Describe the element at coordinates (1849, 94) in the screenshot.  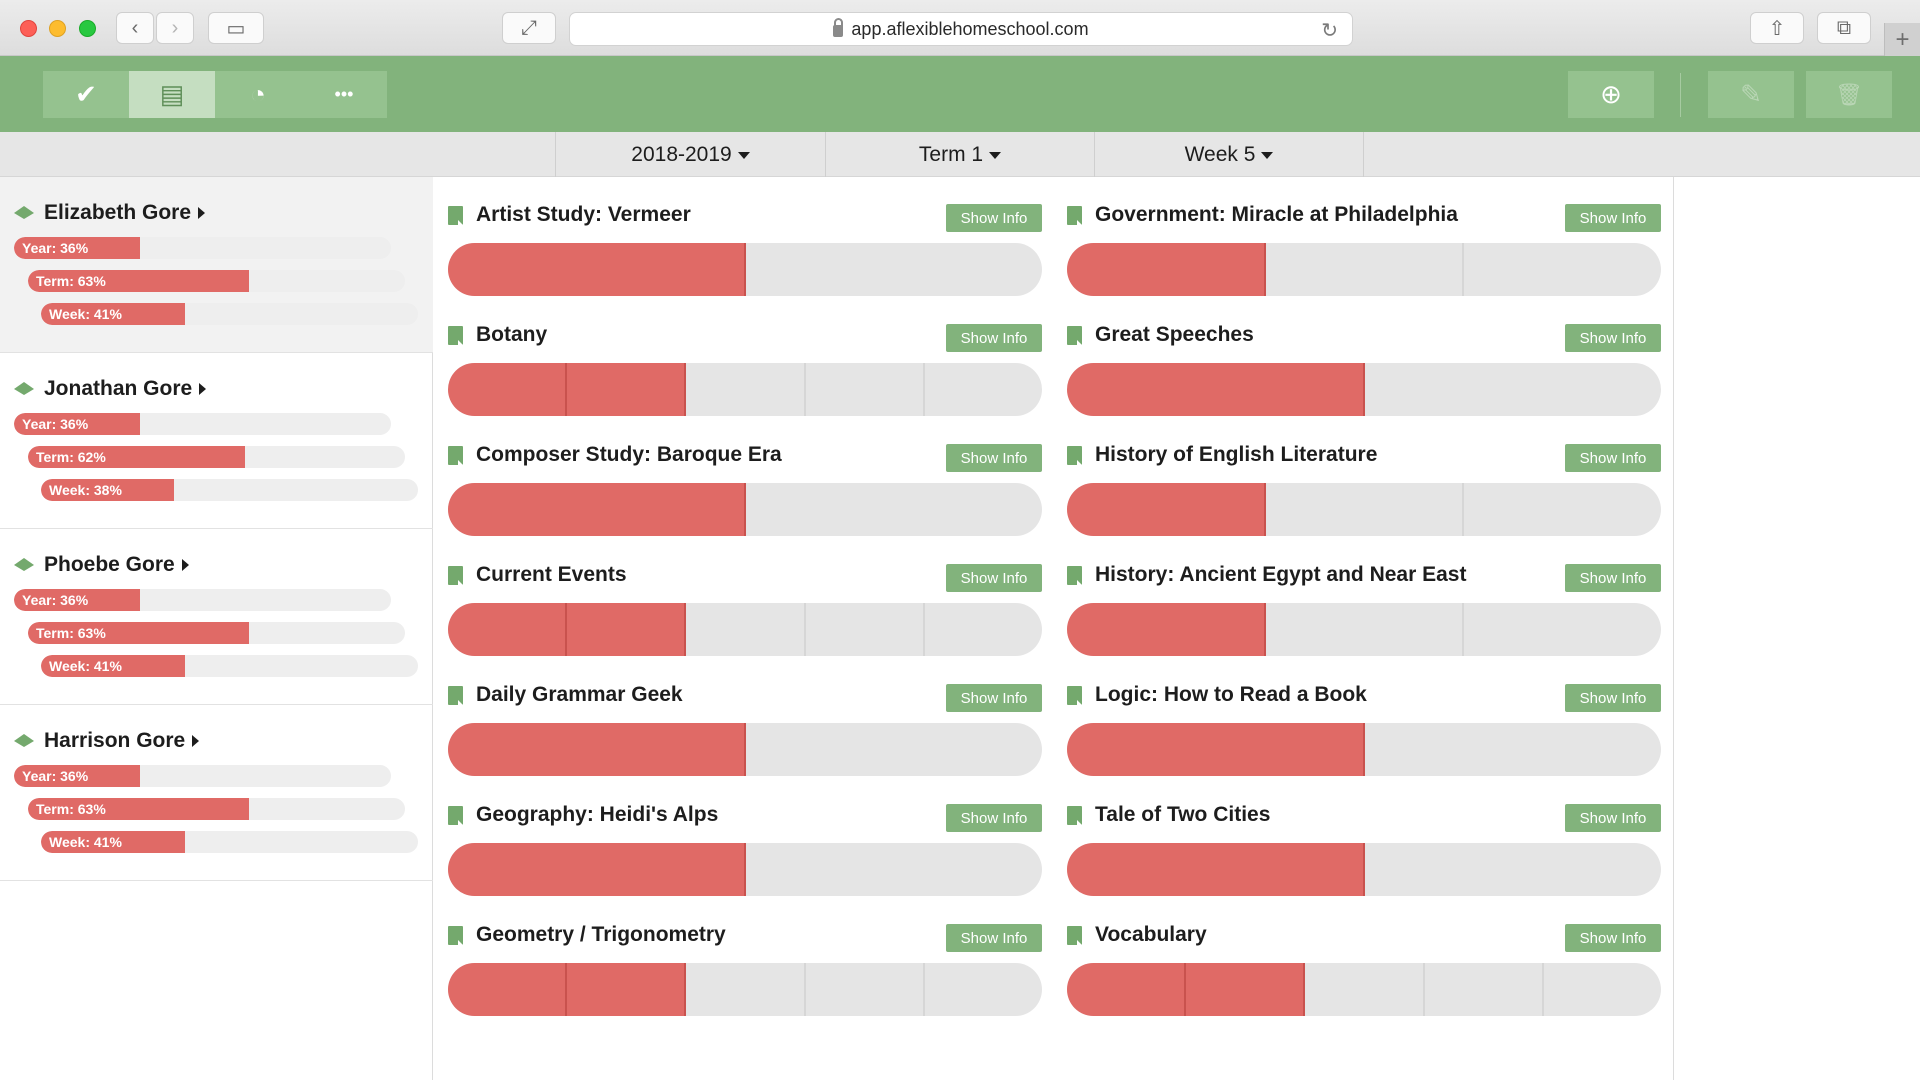
I see `delete-button: 🗑` at that location.